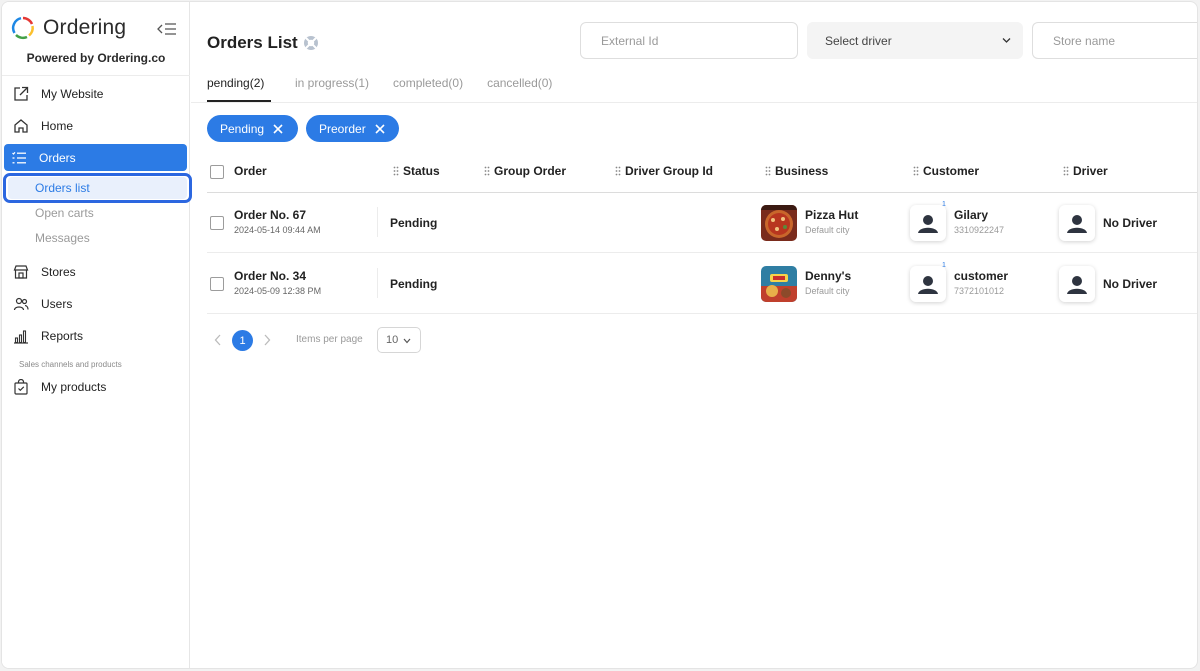 The height and width of the screenshot is (671, 1200). Describe the element at coordinates (21, 94) in the screenshot. I see `external-link-icon` at that location.